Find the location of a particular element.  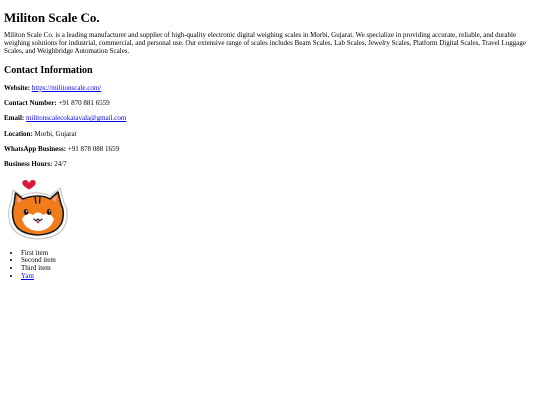

phone-value: +91 870 881 6559 is located at coordinates (83, 103).